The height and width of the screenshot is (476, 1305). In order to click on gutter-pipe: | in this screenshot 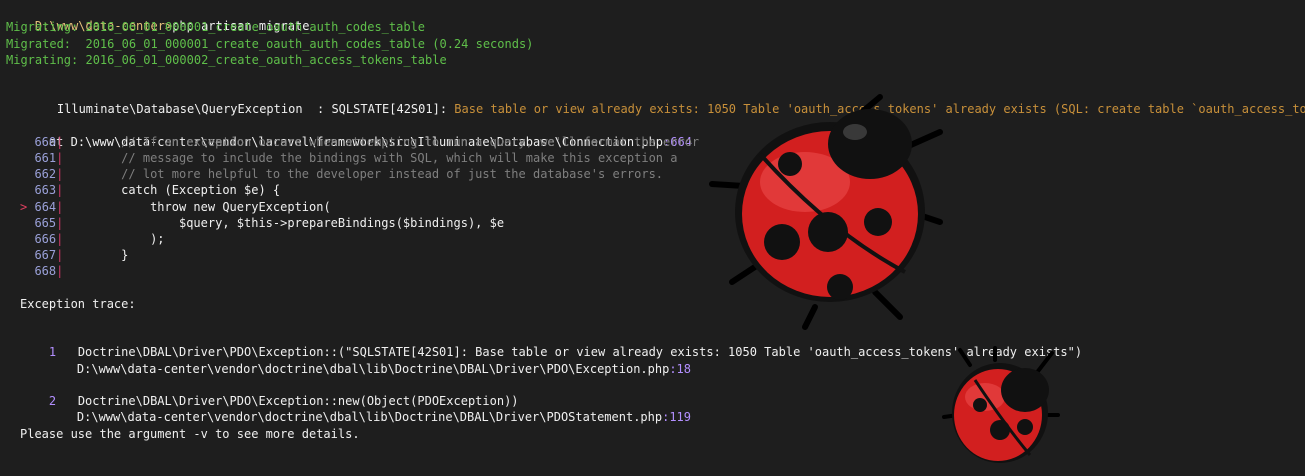, I will do `click(60, 271)`.